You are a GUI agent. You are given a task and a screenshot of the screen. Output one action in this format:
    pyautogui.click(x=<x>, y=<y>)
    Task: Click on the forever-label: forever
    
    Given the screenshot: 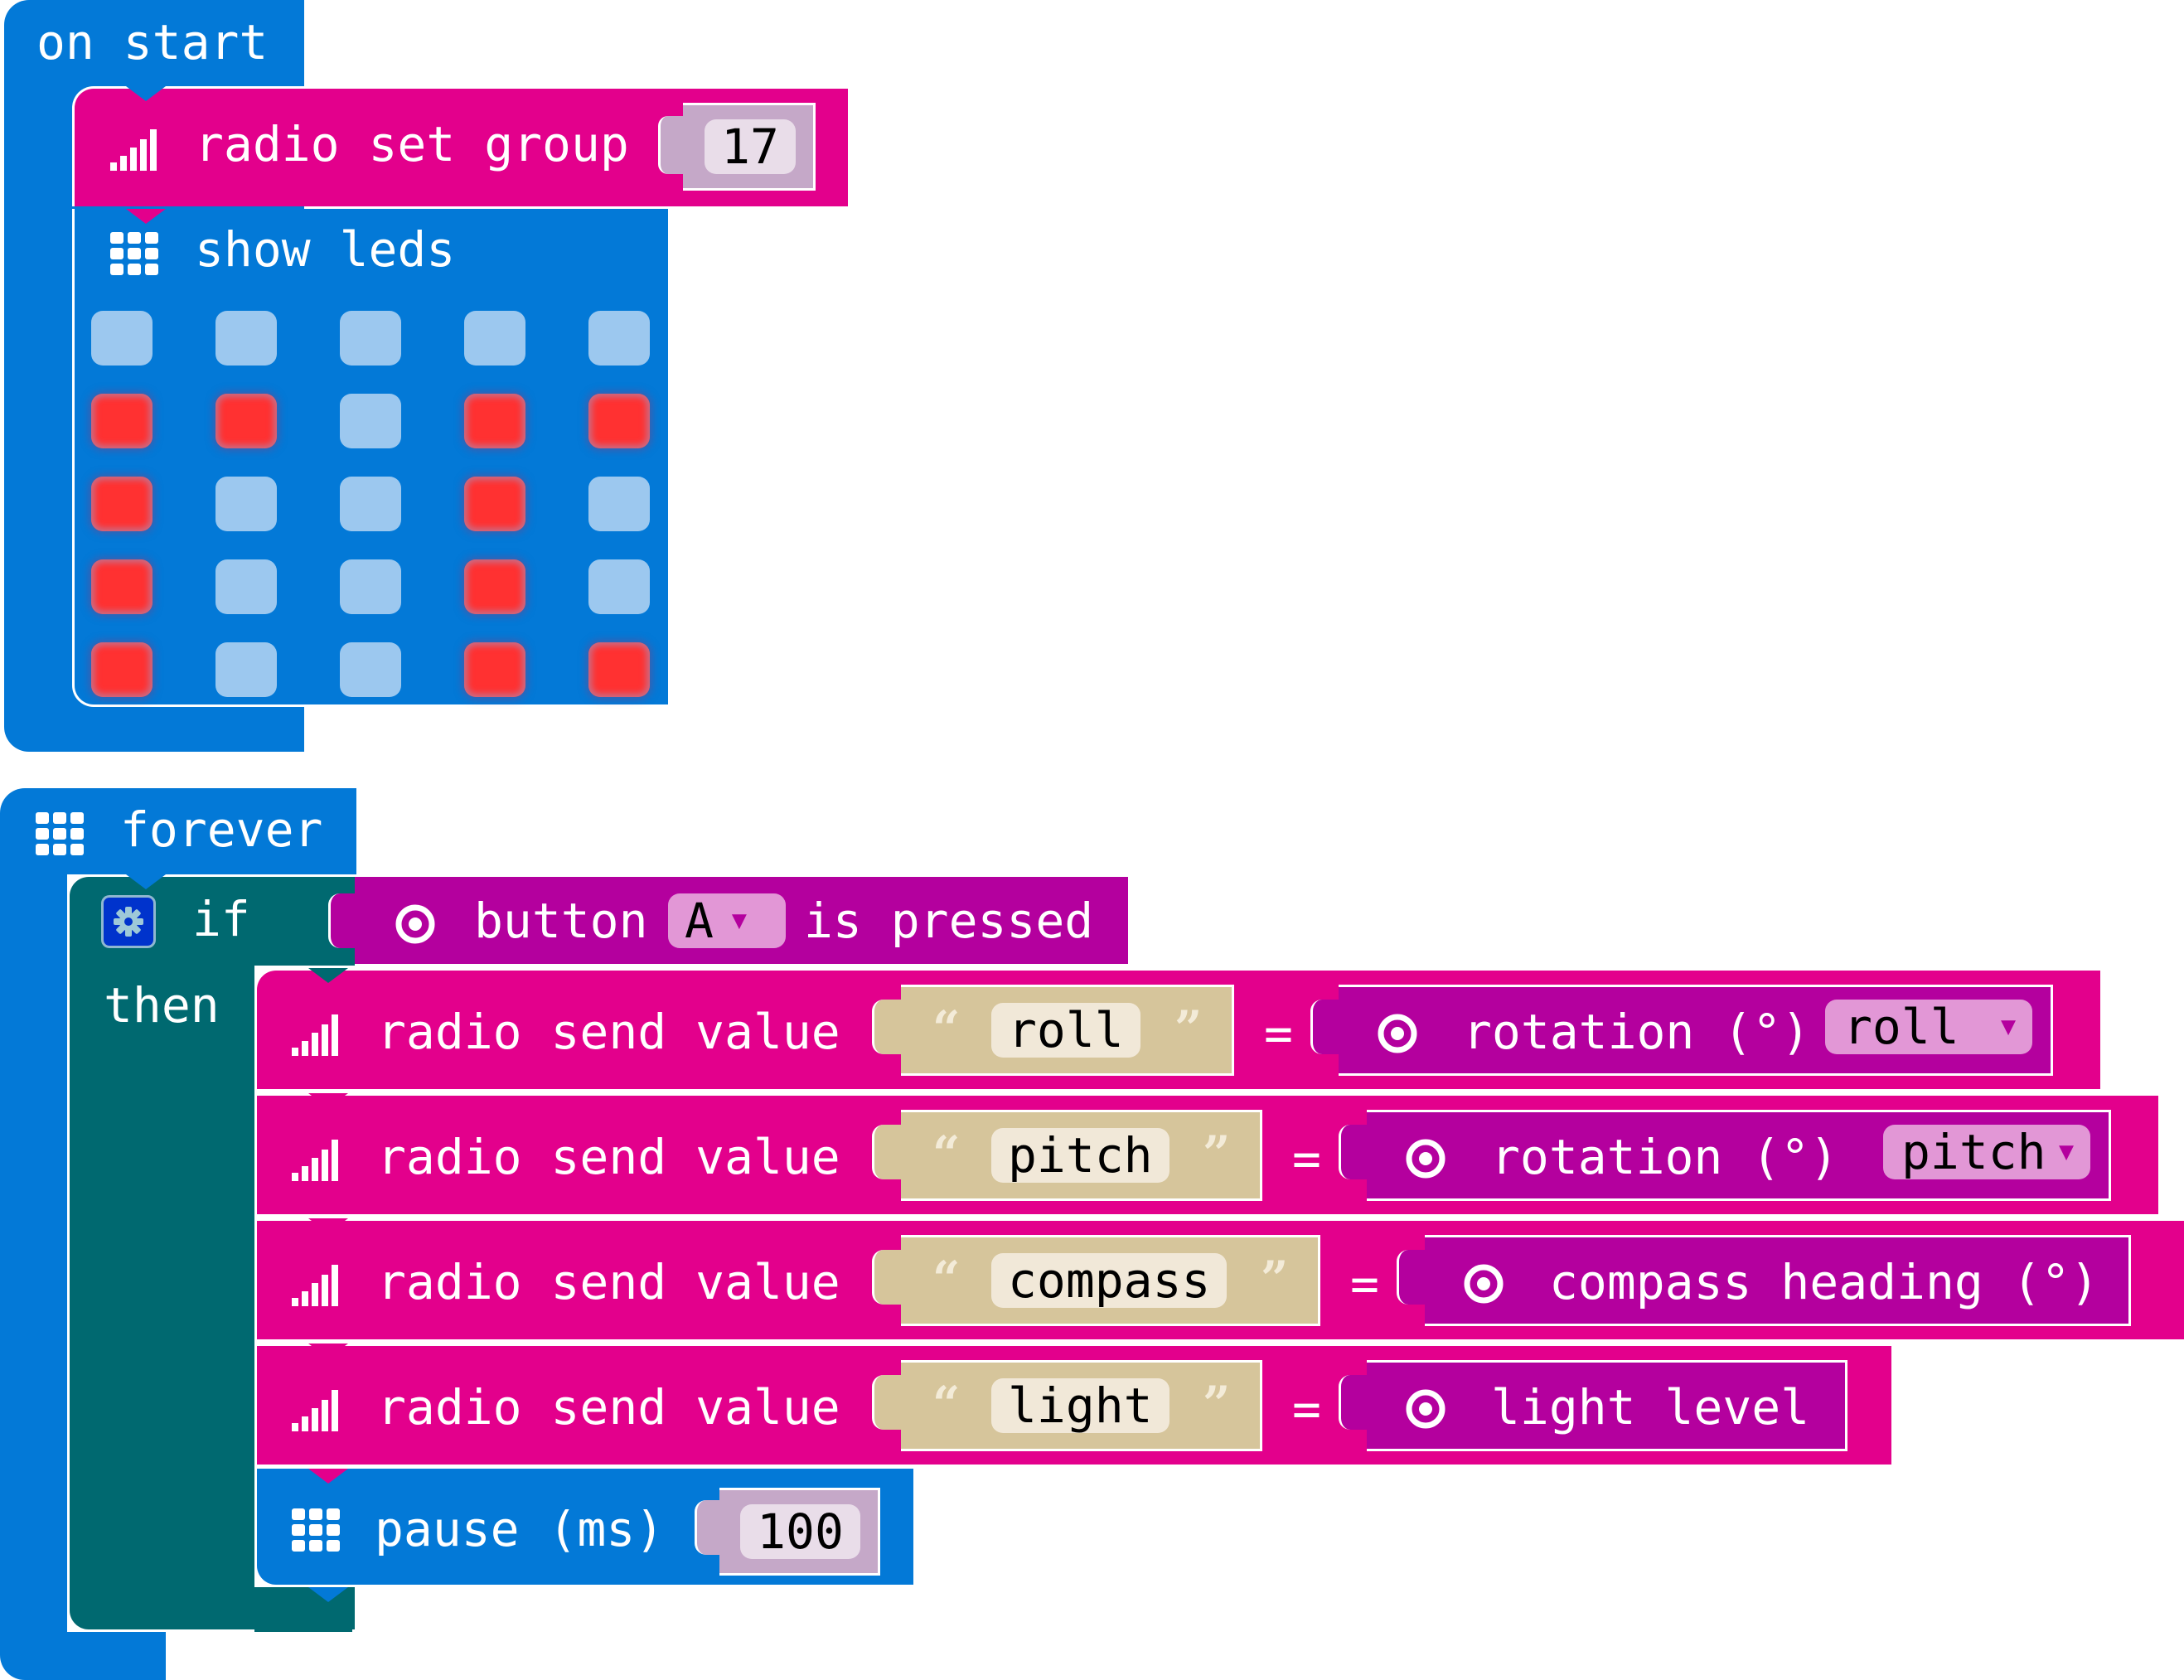 What is the action you would take?
    pyautogui.click(x=221, y=829)
    